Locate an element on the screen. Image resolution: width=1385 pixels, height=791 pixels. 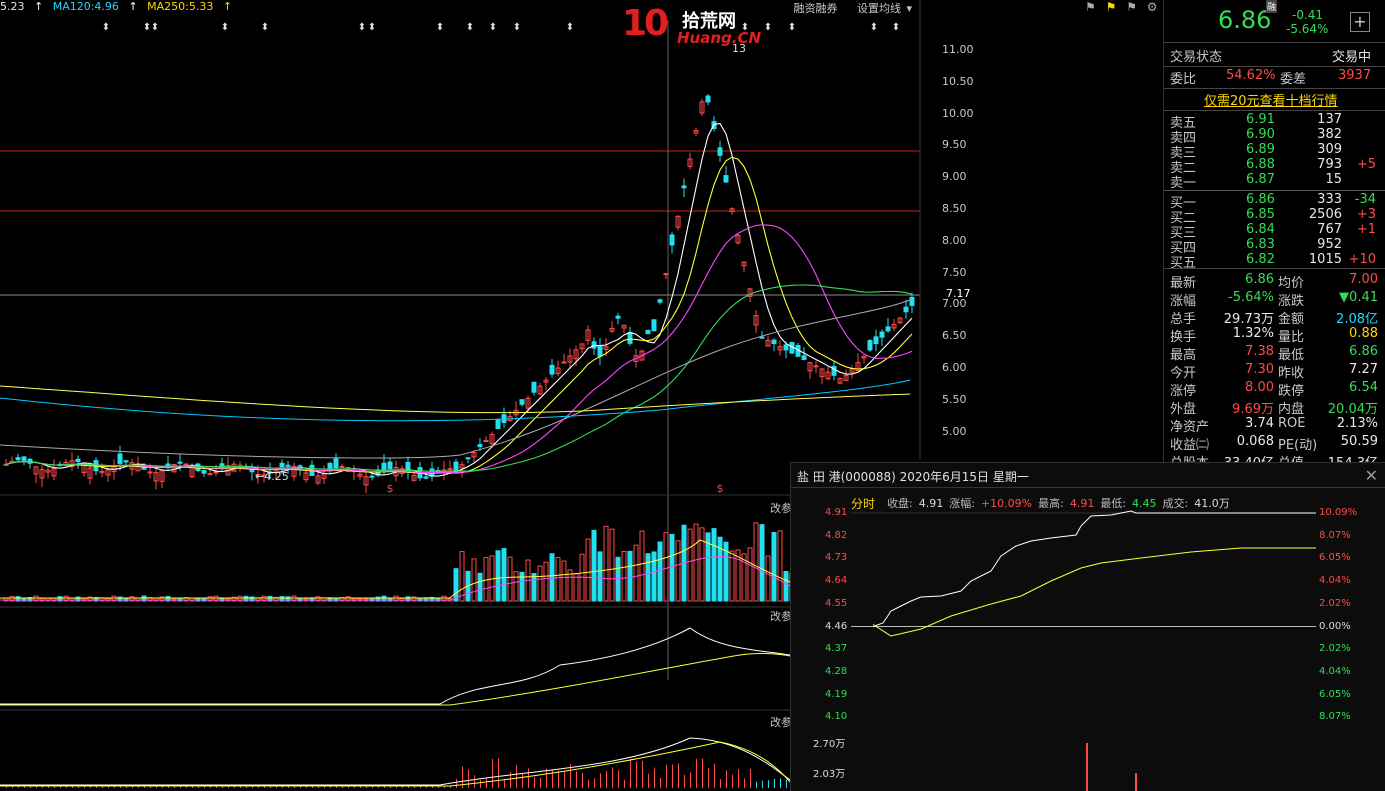
add-watchlist-button: + is located at coordinates (1360, 22).